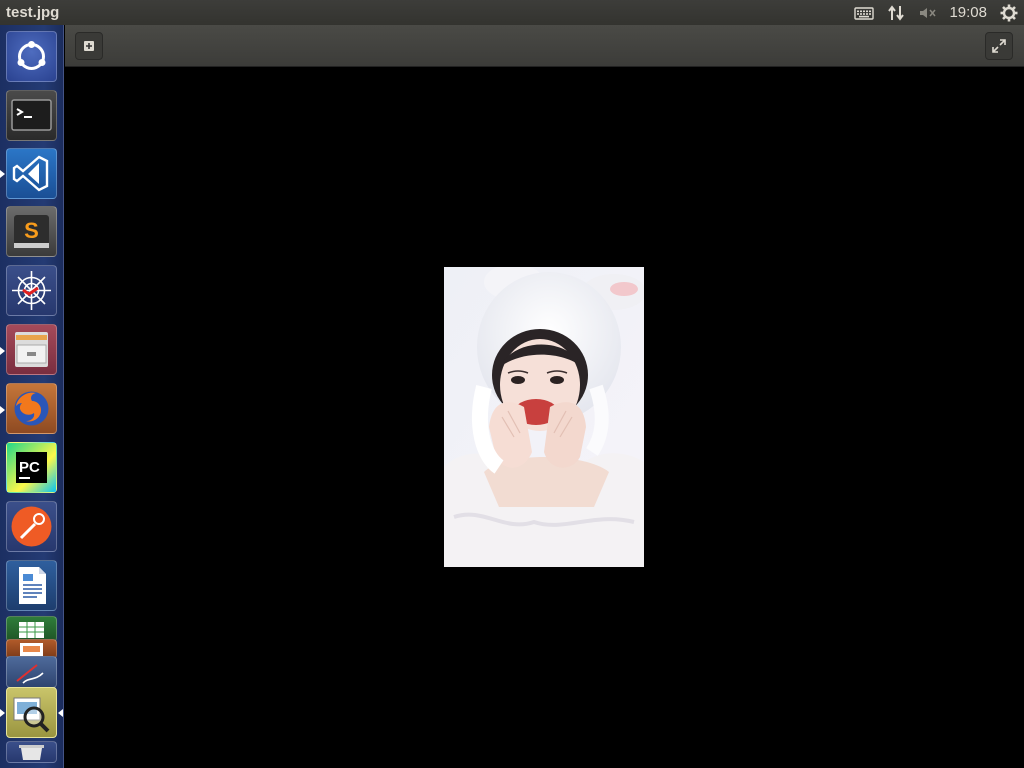 The height and width of the screenshot is (768, 1024). Describe the element at coordinates (896, 12) in the screenshot. I see `network-icon` at that location.